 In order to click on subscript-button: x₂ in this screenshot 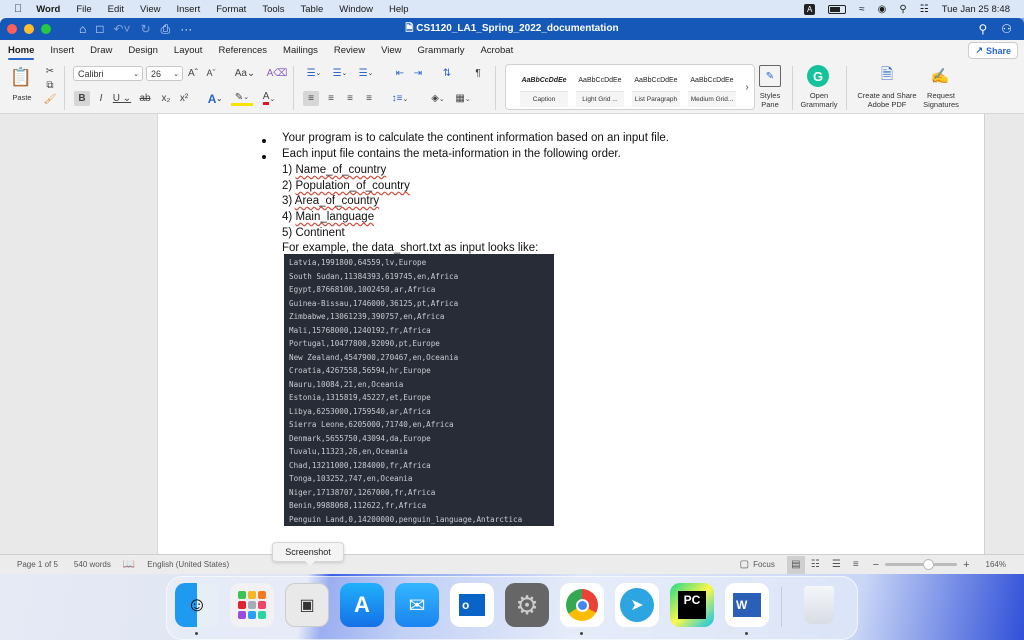, I will do `click(166, 98)`.